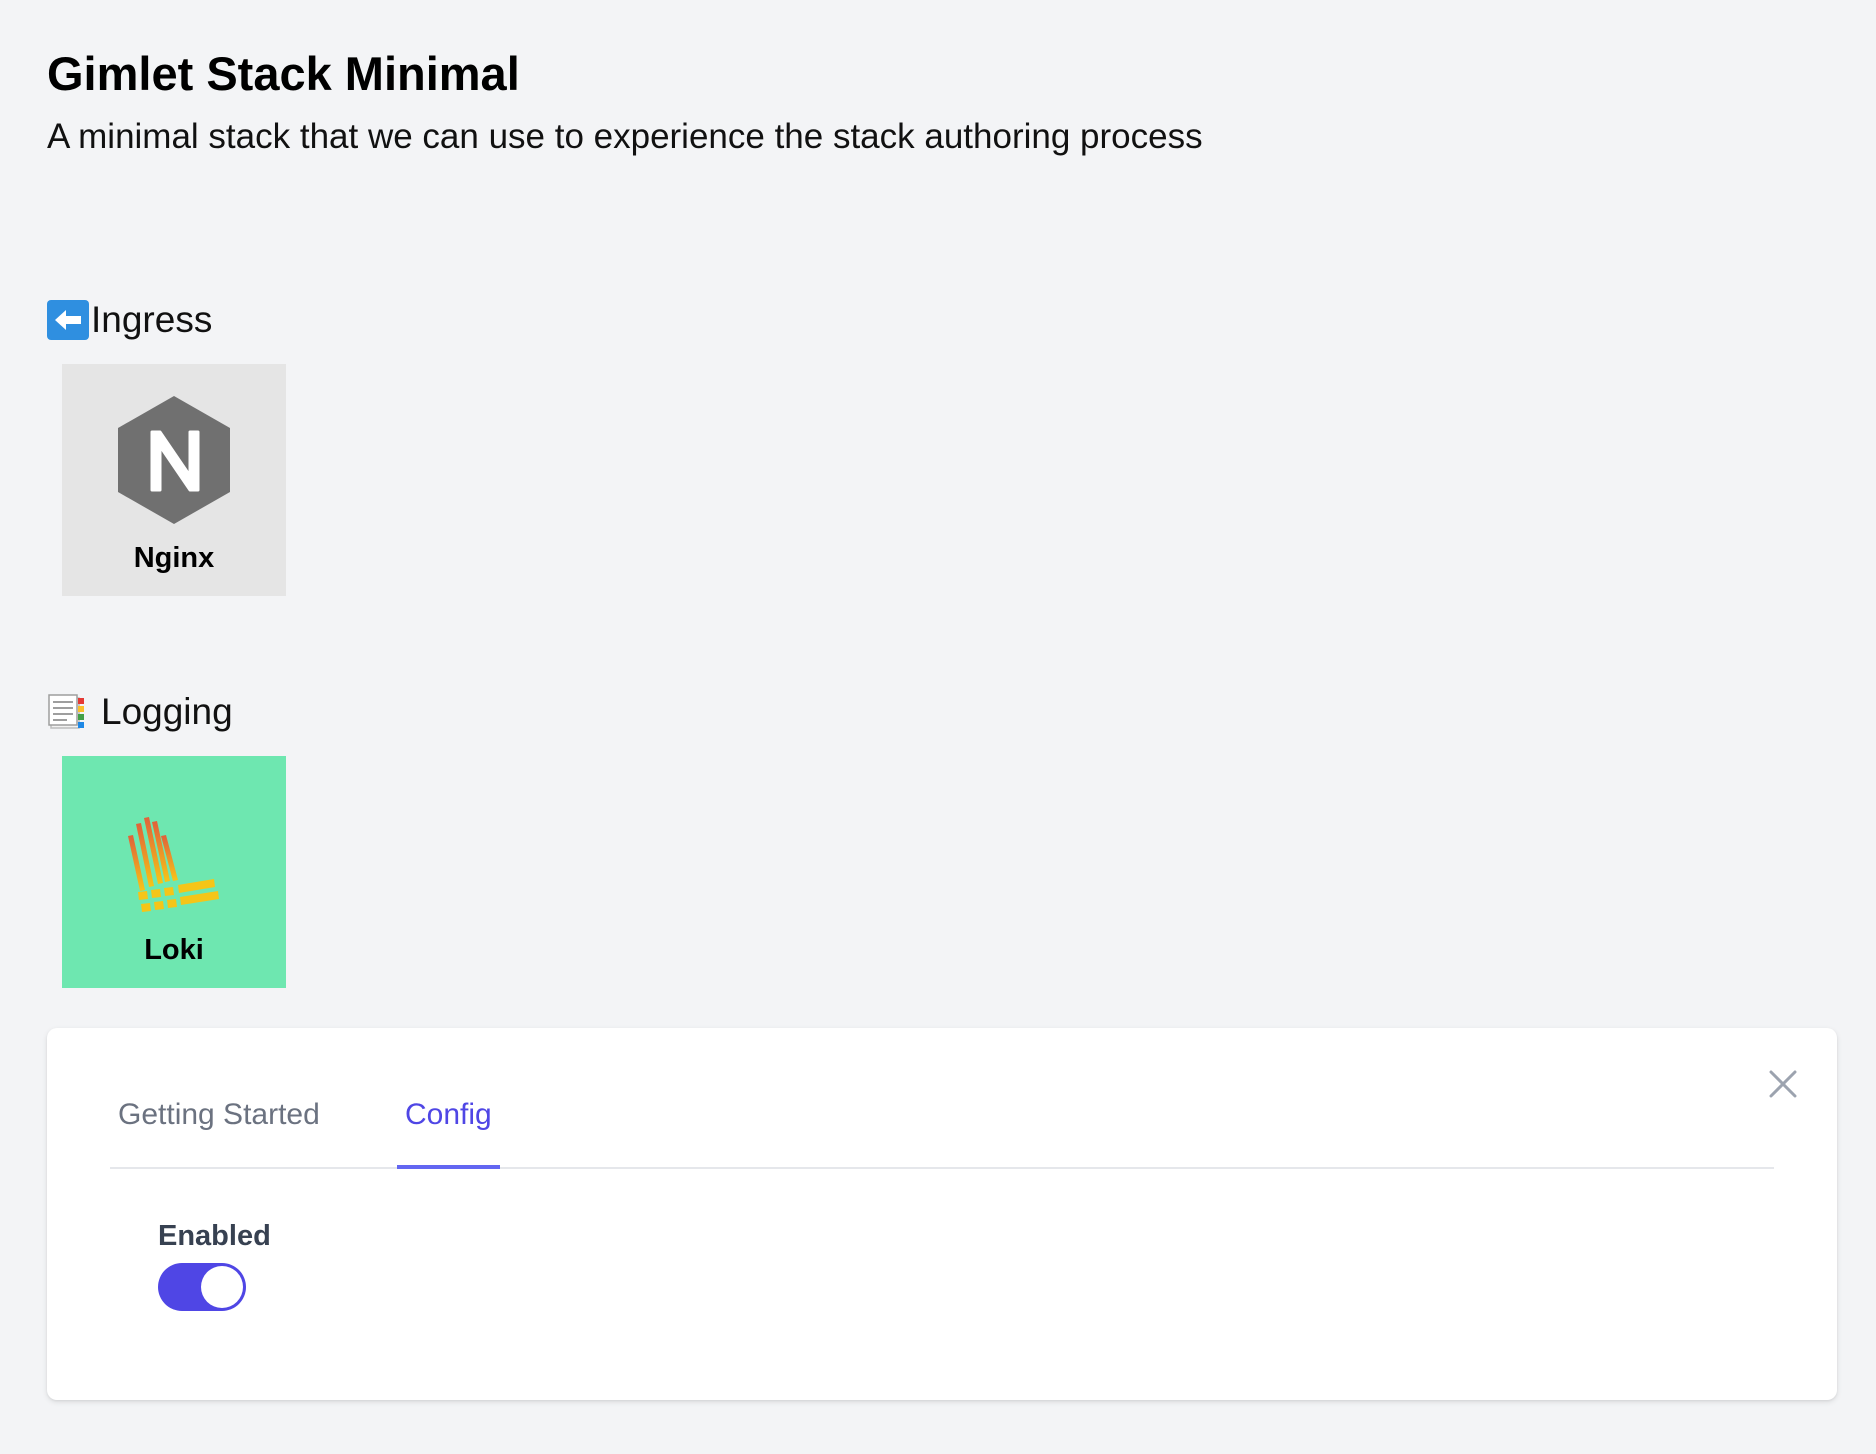 The image size is (1876, 1454). I want to click on category-label: Ingress, so click(152, 319).